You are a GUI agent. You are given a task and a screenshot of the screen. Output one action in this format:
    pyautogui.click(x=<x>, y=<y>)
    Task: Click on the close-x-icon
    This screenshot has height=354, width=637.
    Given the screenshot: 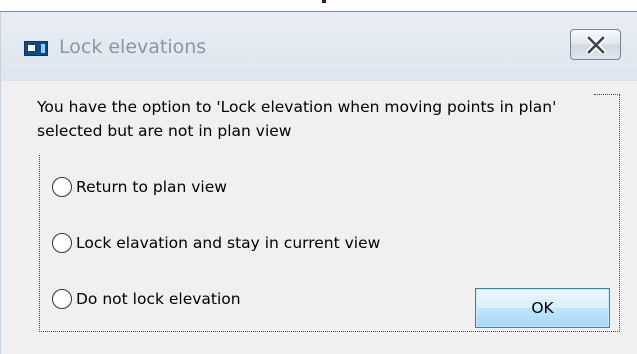 What is the action you would take?
    pyautogui.click(x=596, y=45)
    